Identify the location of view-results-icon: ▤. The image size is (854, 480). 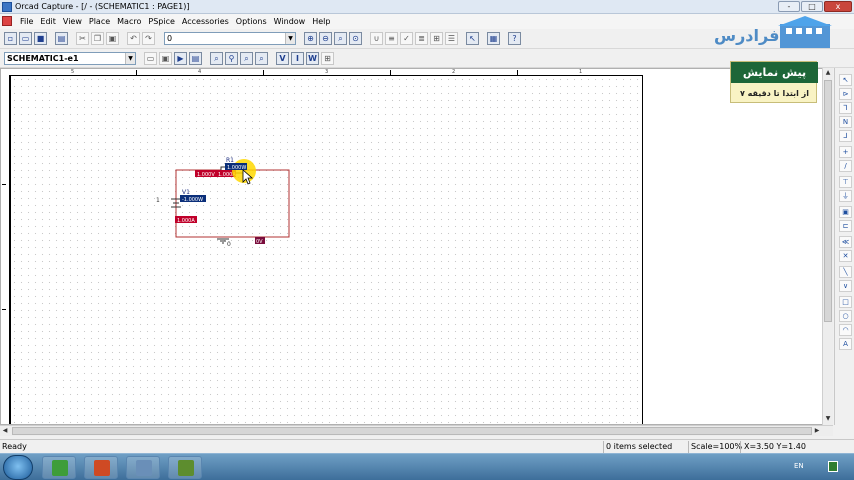
(195, 58).